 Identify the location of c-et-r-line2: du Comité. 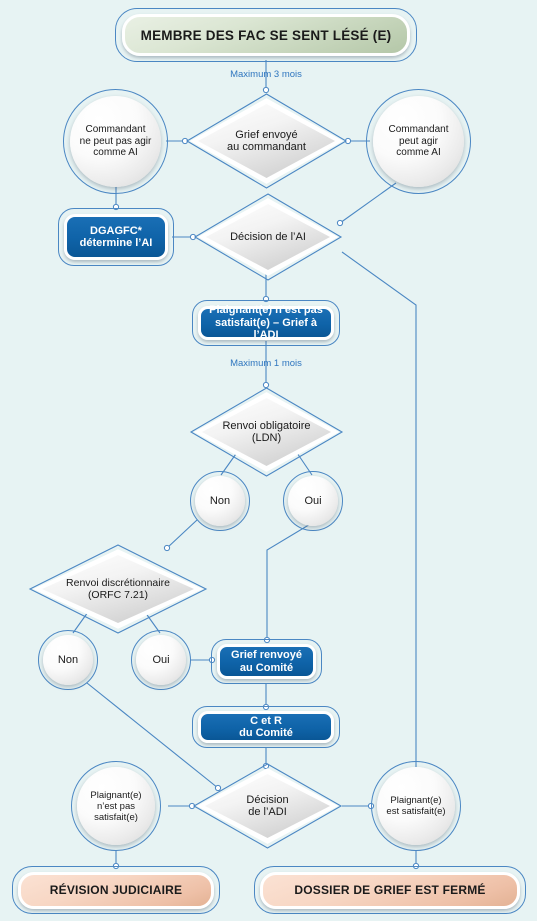
(266, 733).